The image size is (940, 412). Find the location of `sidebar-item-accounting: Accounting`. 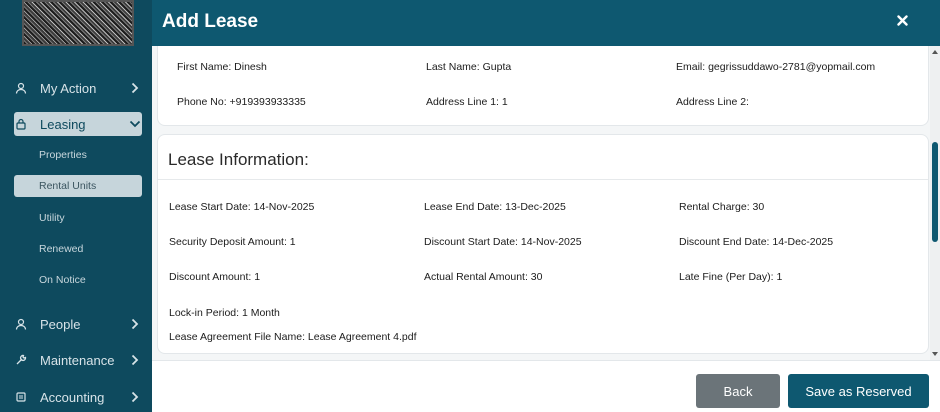

sidebar-item-accounting: Accounting is located at coordinates (78, 397).